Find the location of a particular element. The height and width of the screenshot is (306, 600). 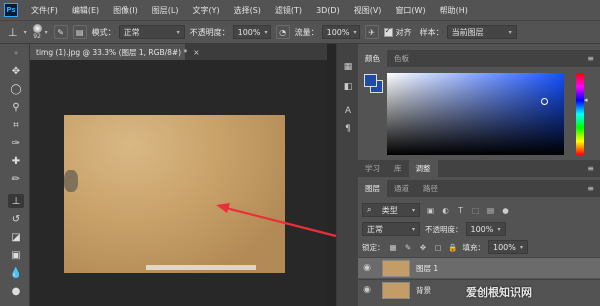

history-panel-icon: ▦ is located at coordinates (348, 67).